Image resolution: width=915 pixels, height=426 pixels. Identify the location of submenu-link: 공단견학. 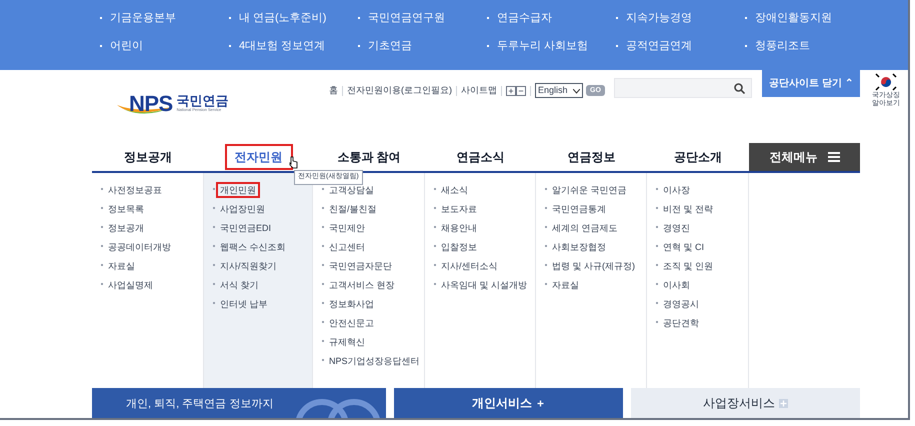
(681, 323).